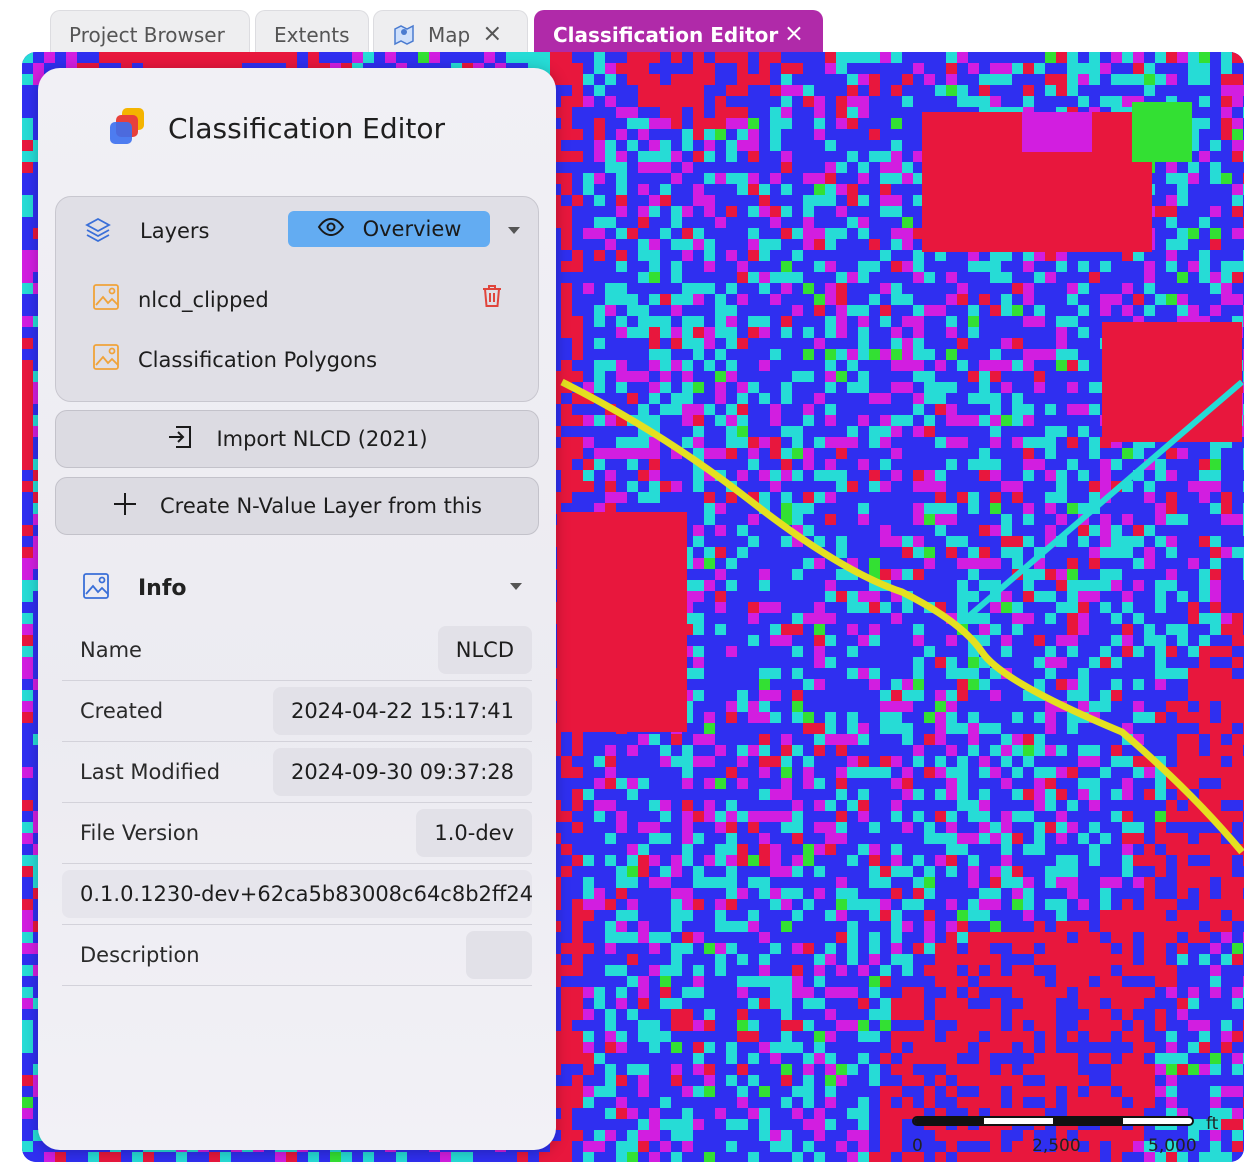 This screenshot has width=1258, height=1165. I want to click on info-value: 1.0-dev, so click(474, 833).